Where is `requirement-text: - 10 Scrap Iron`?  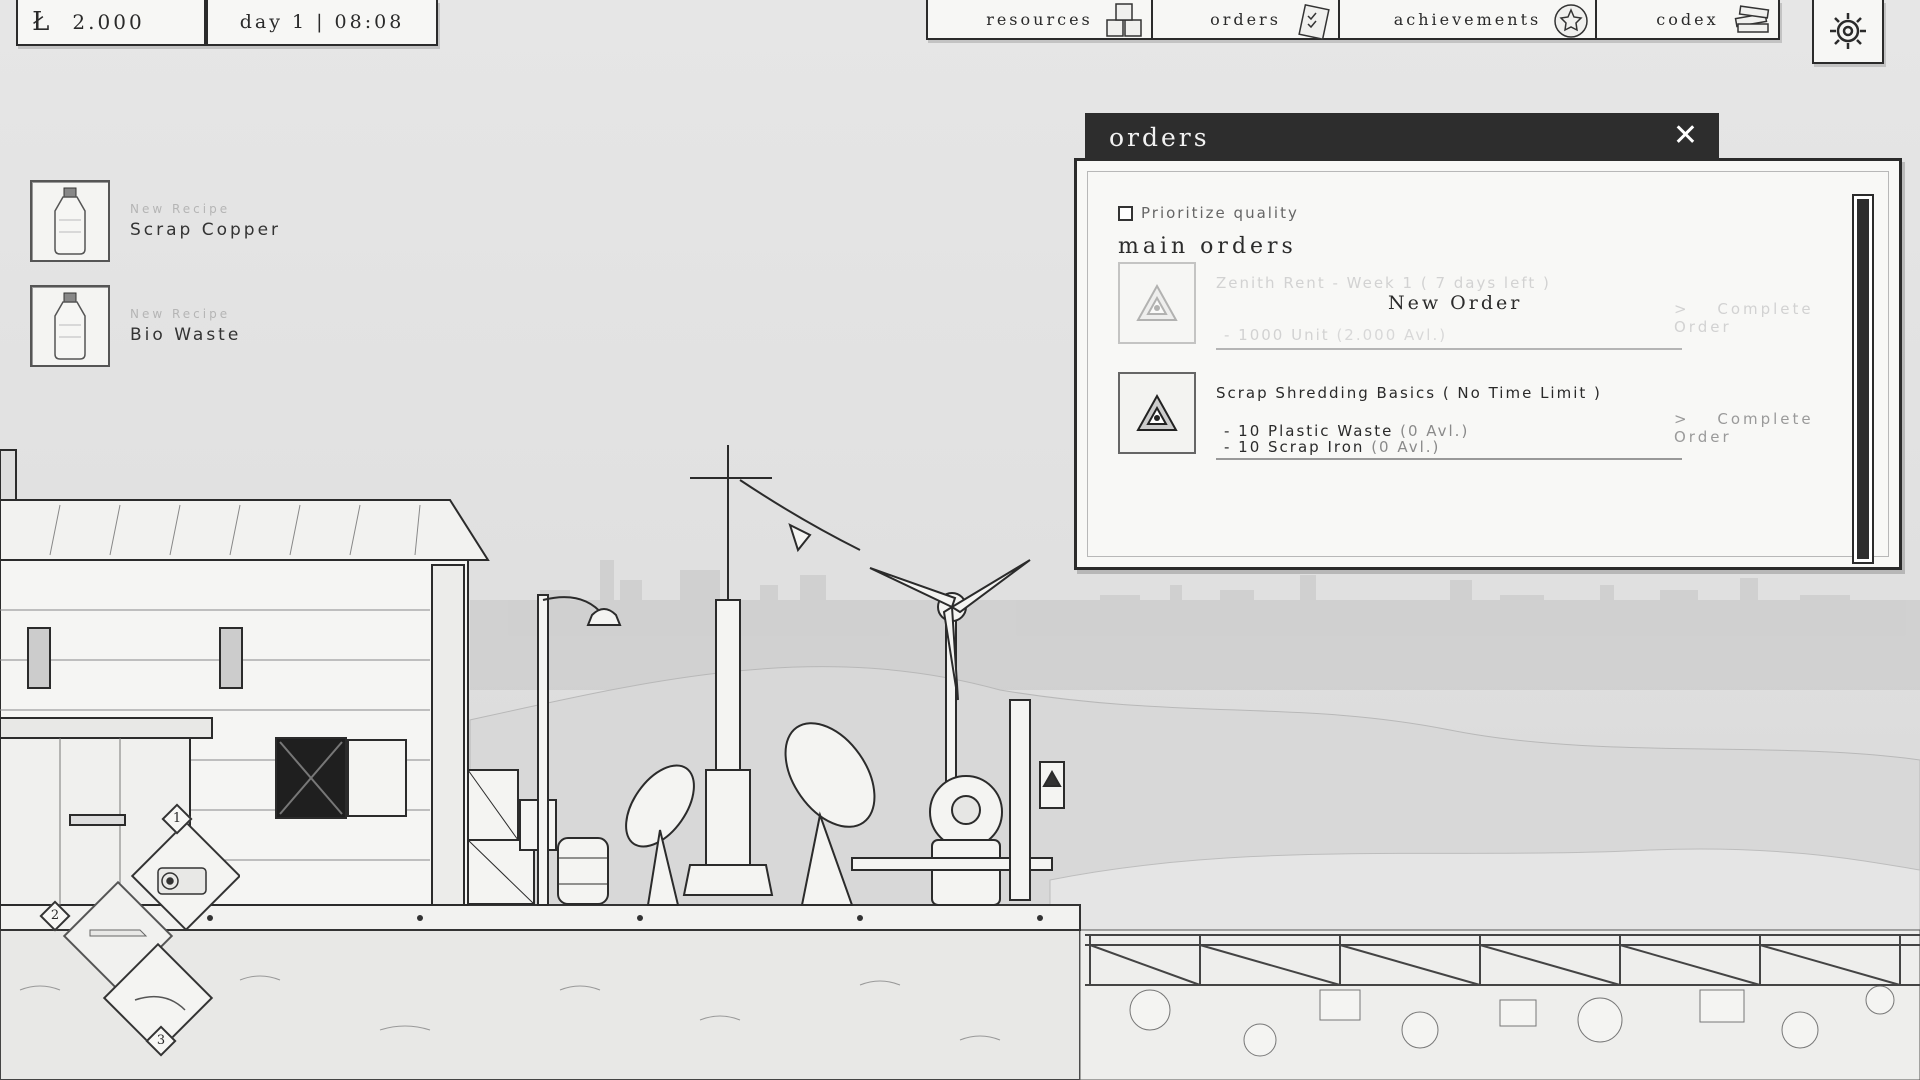 requirement-text: - 10 Scrap Iron is located at coordinates (1294, 447).